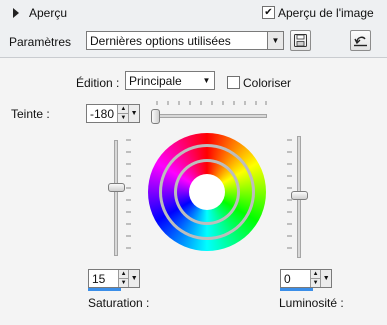 The width and height of the screenshot is (387, 325). What do you see at coordinates (211, 103) in the screenshot?
I see `hue-tick-marks` at bounding box center [211, 103].